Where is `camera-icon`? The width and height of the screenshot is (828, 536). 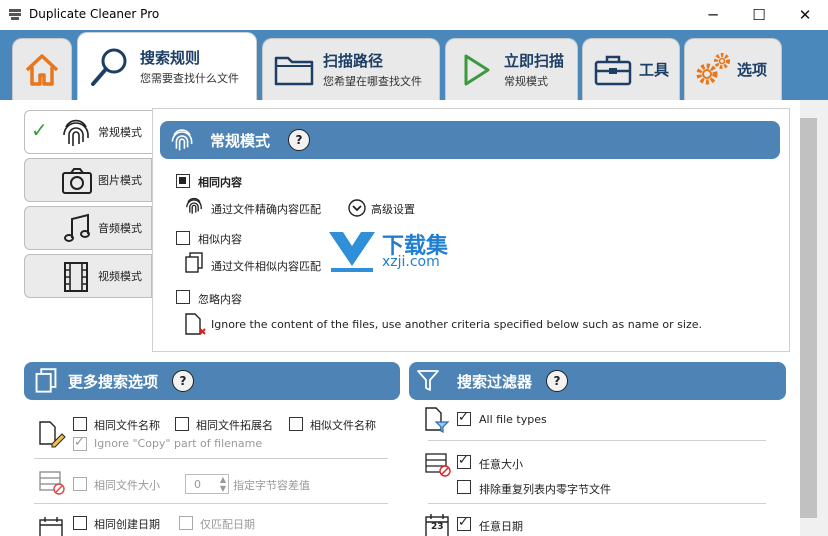
camera-icon is located at coordinates (77, 181).